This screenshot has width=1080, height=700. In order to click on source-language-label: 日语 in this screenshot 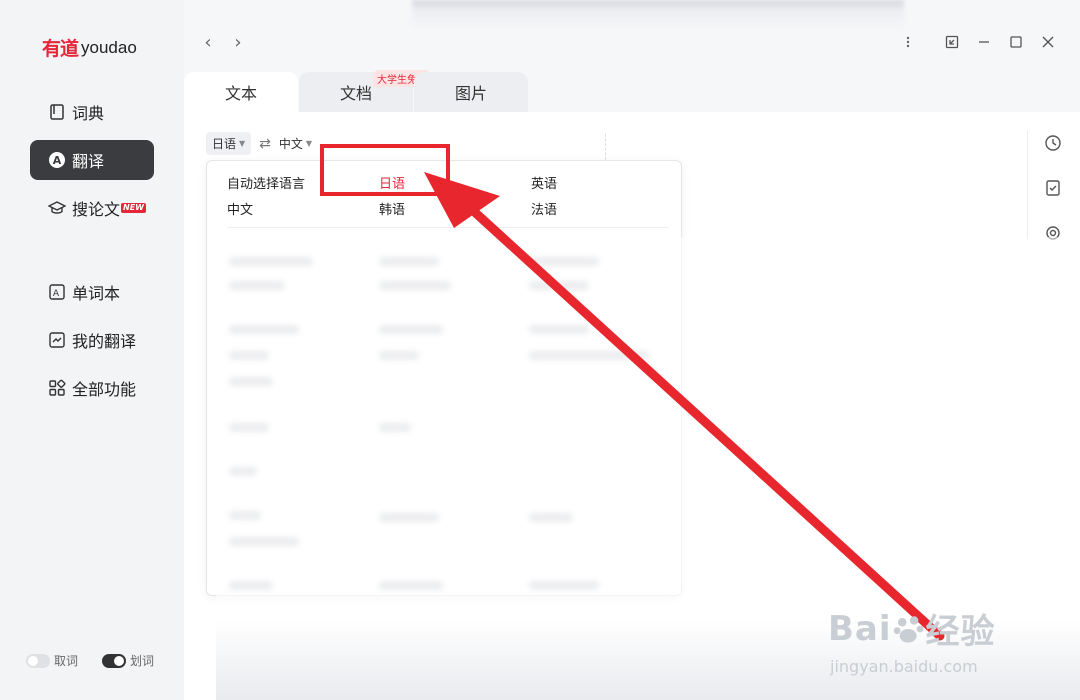, I will do `click(224, 144)`.